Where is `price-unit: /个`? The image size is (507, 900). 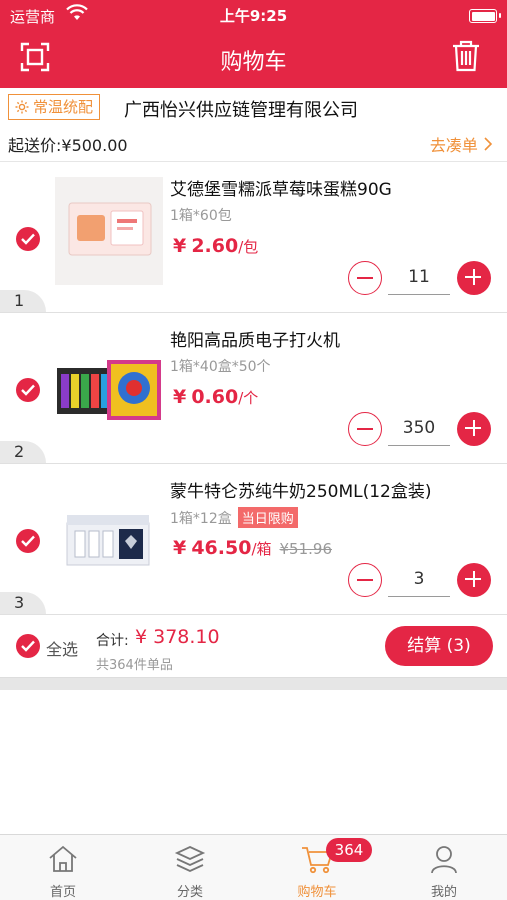 price-unit: /个 is located at coordinates (248, 398).